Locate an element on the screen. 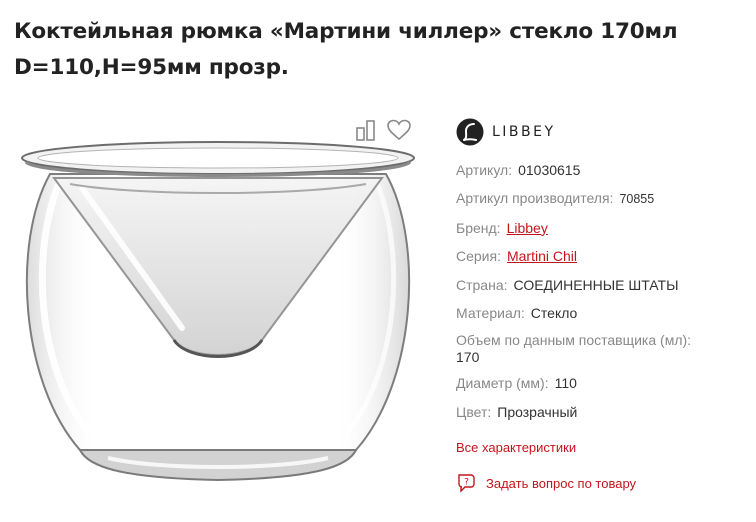 This screenshot has width=756, height=522. spec-label: Артикул производителя: is located at coordinates (535, 198).